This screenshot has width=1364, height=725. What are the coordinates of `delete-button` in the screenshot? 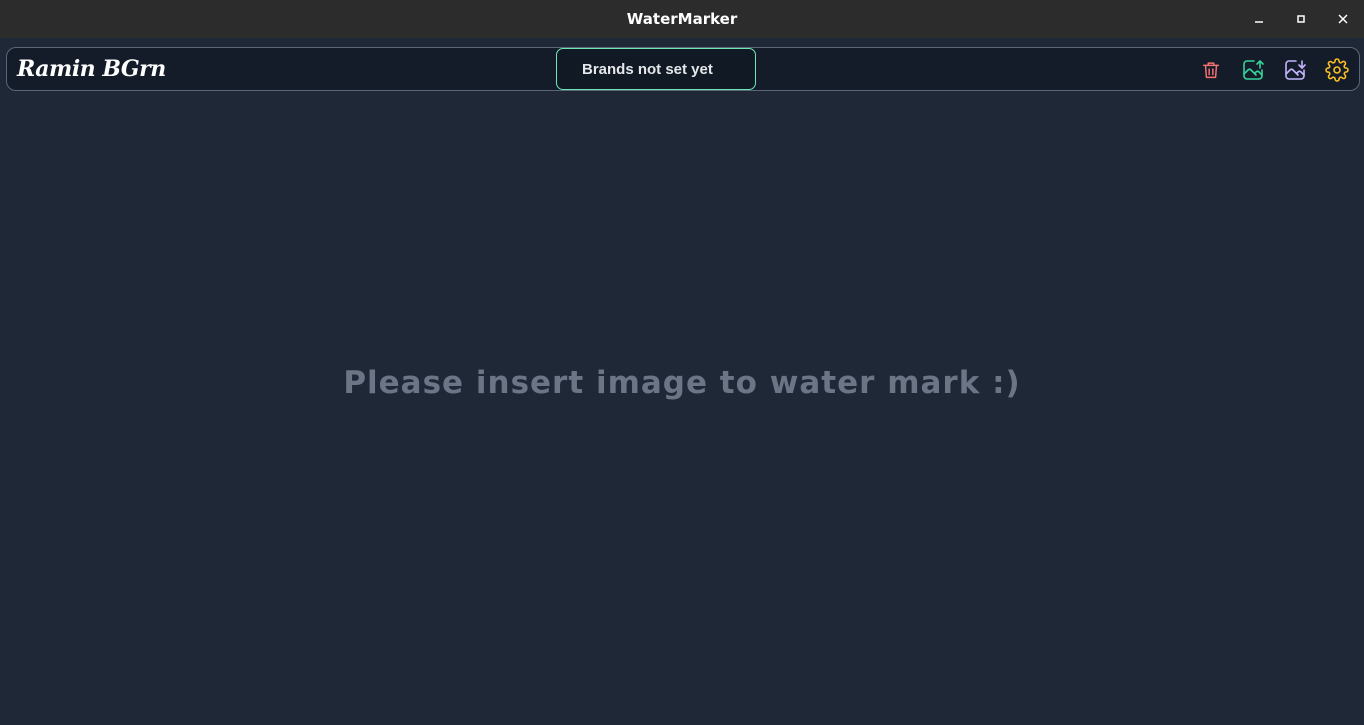 It's located at (1211, 70).